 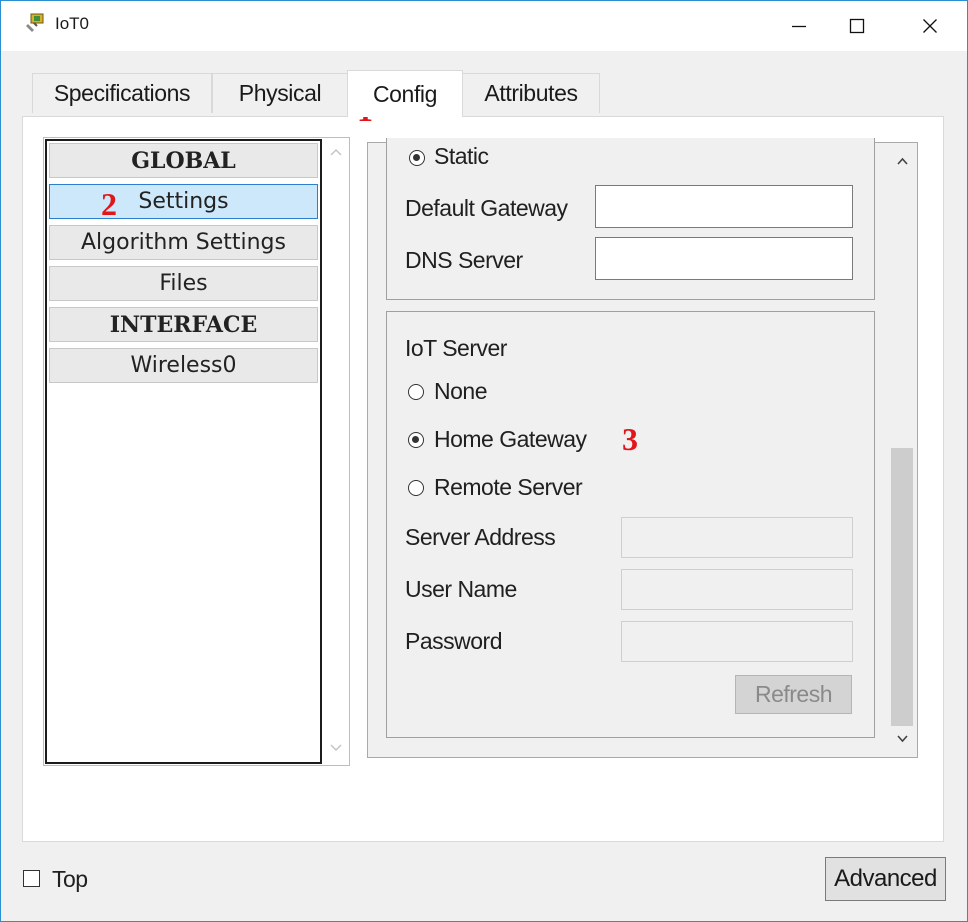 I want to click on annotation-marker-2: 2, so click(x=109, y=204).